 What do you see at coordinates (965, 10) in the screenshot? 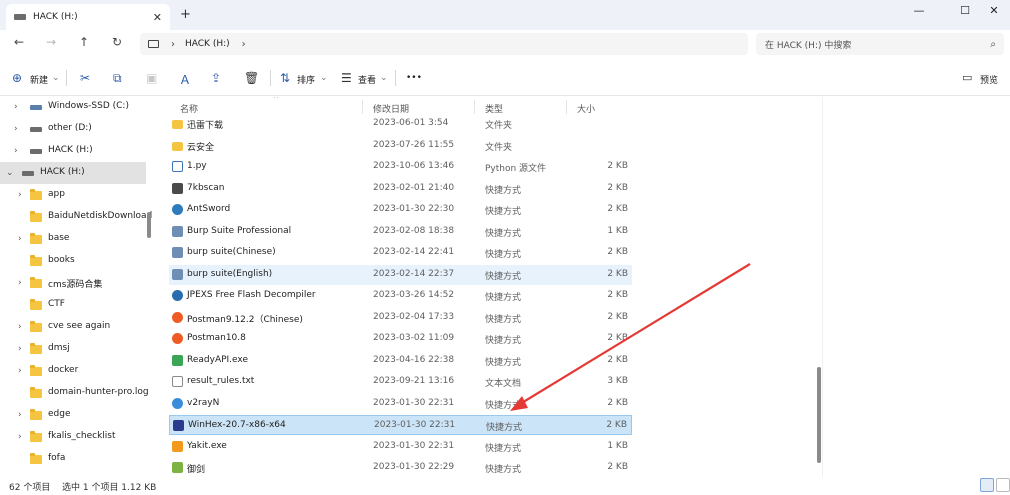
I see `maximize-button: ☐` at bounding box center [965, 10].